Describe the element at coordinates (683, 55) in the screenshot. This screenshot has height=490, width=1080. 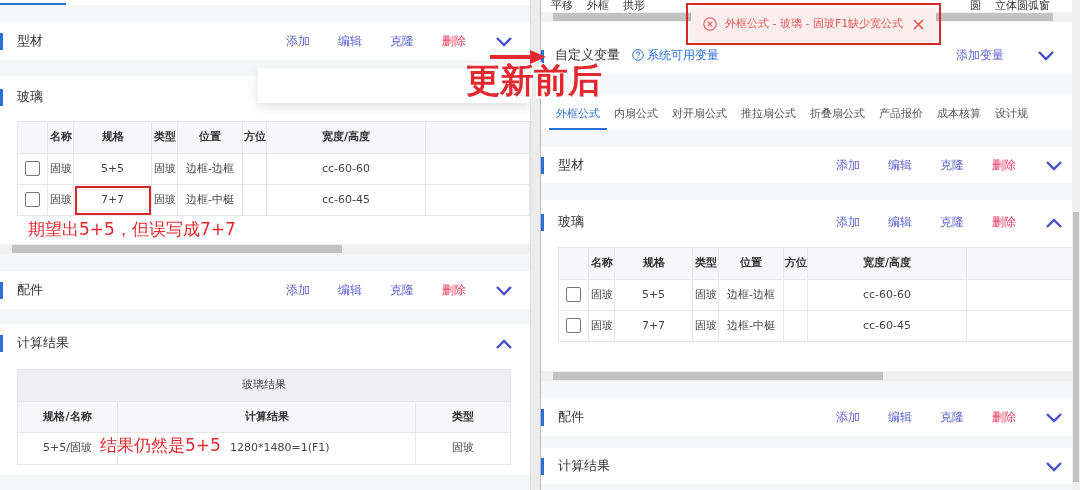
I see `help-link-text: 系统可用变量` at that location.